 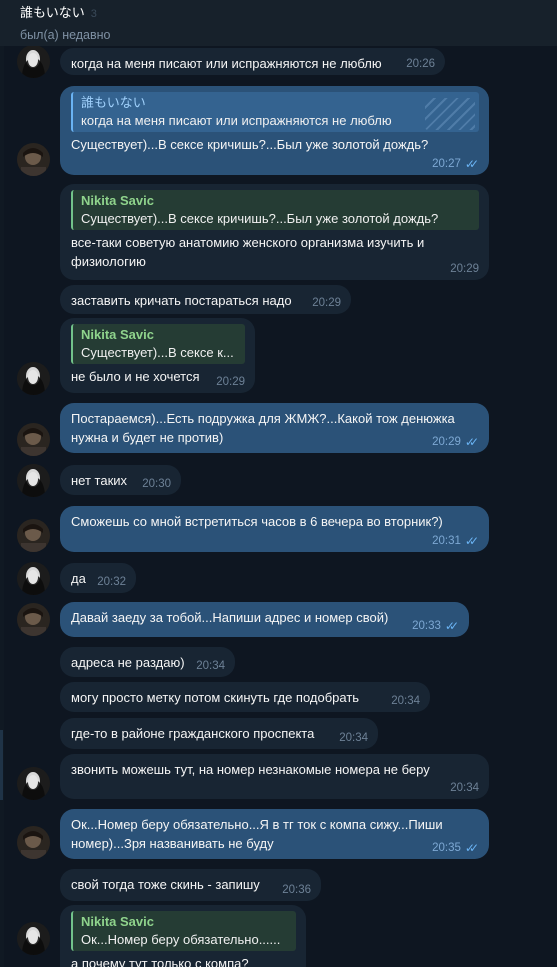 What do you see at coordinates (278, 23) in the screenshot?
I see `chat-header: 誰もいない 3 был(а) недавно` at bounding box center [278, 23].